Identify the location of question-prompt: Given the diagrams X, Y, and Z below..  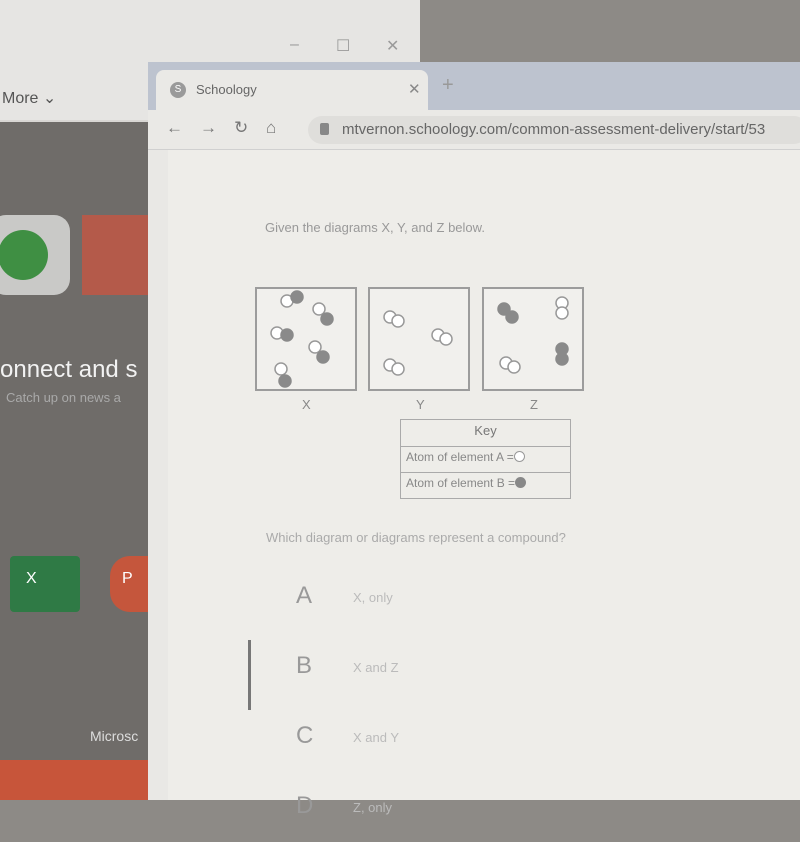
(375, 227).